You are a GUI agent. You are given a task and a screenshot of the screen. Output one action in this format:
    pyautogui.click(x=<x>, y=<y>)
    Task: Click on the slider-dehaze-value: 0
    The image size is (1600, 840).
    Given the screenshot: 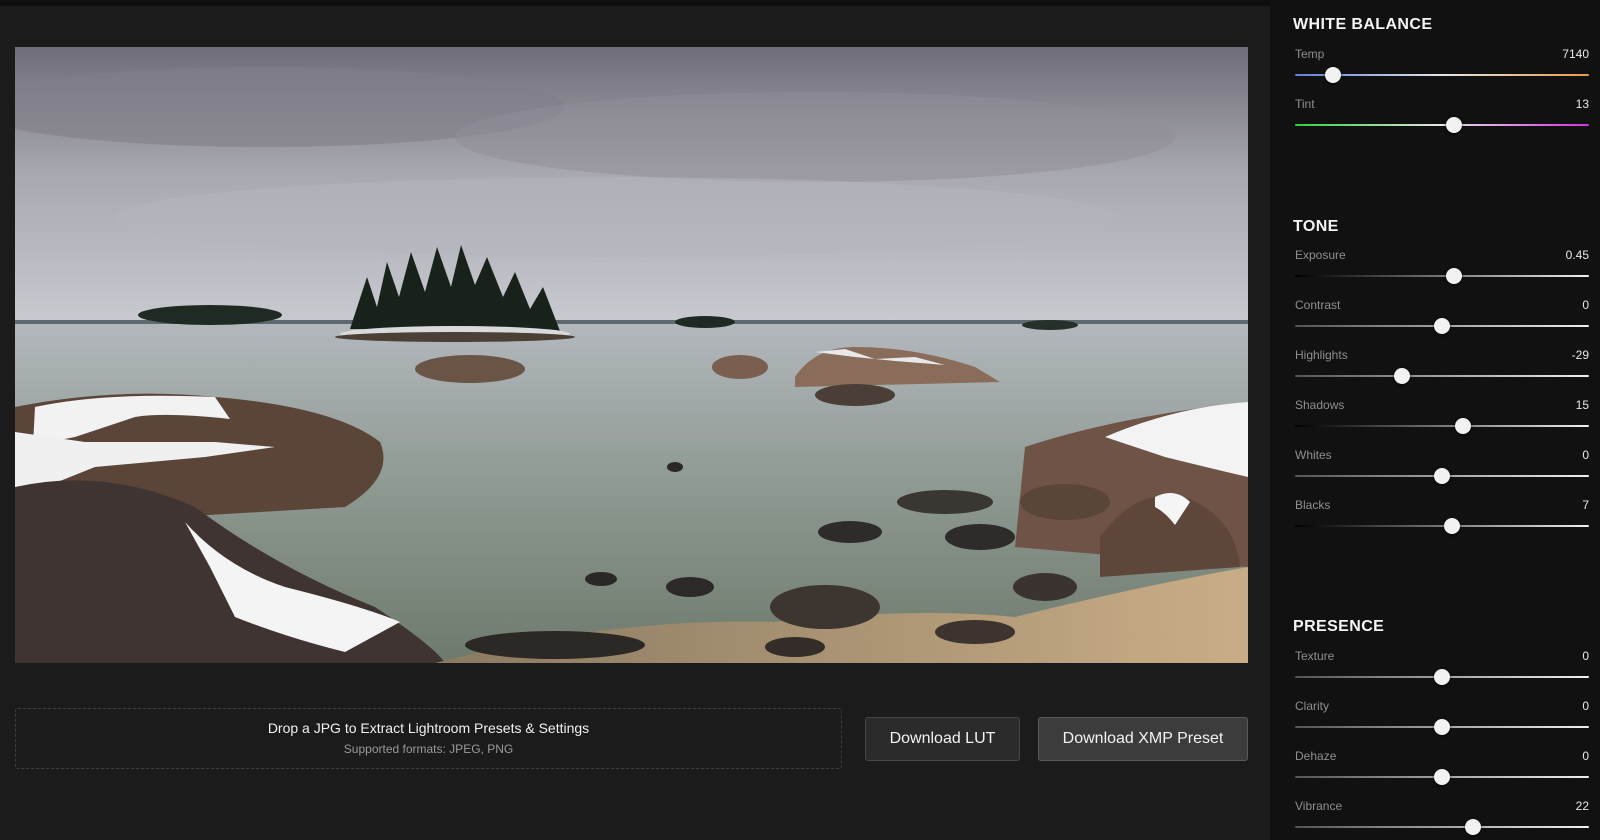 What is the action you would take?
    pyautogui.click(x=1585, y=756)
    